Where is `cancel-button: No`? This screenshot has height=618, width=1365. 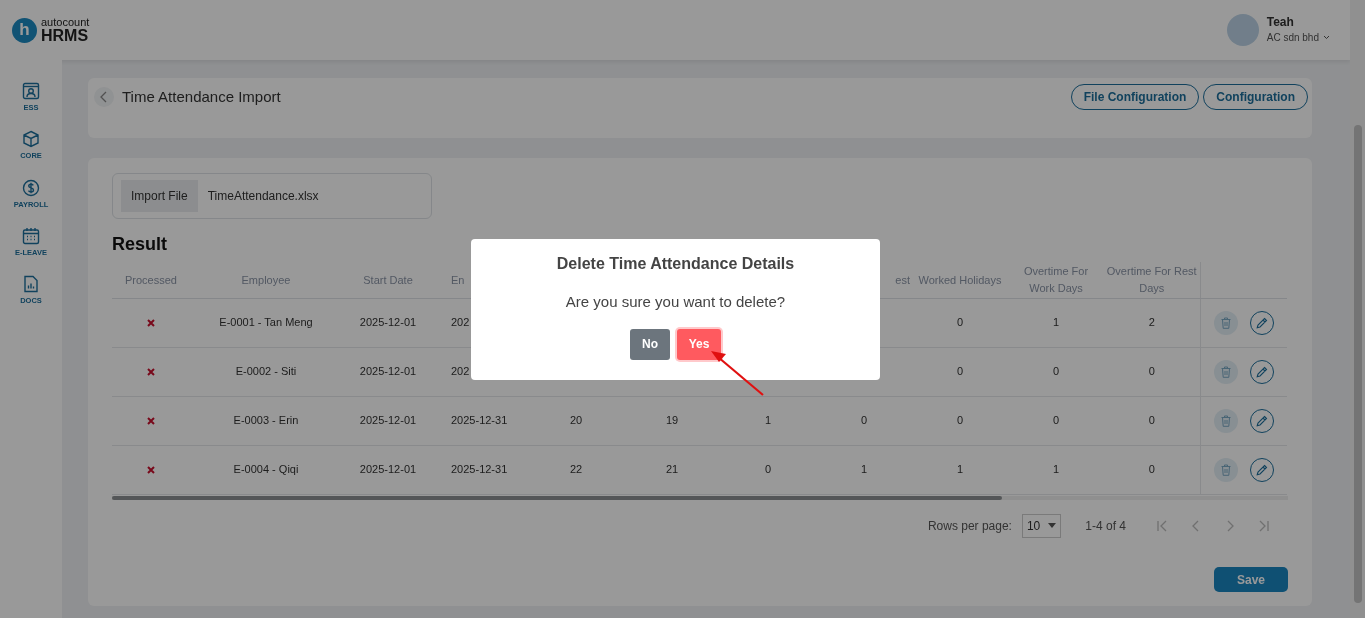 cancel-button: No is located at coordinates (650, 344).